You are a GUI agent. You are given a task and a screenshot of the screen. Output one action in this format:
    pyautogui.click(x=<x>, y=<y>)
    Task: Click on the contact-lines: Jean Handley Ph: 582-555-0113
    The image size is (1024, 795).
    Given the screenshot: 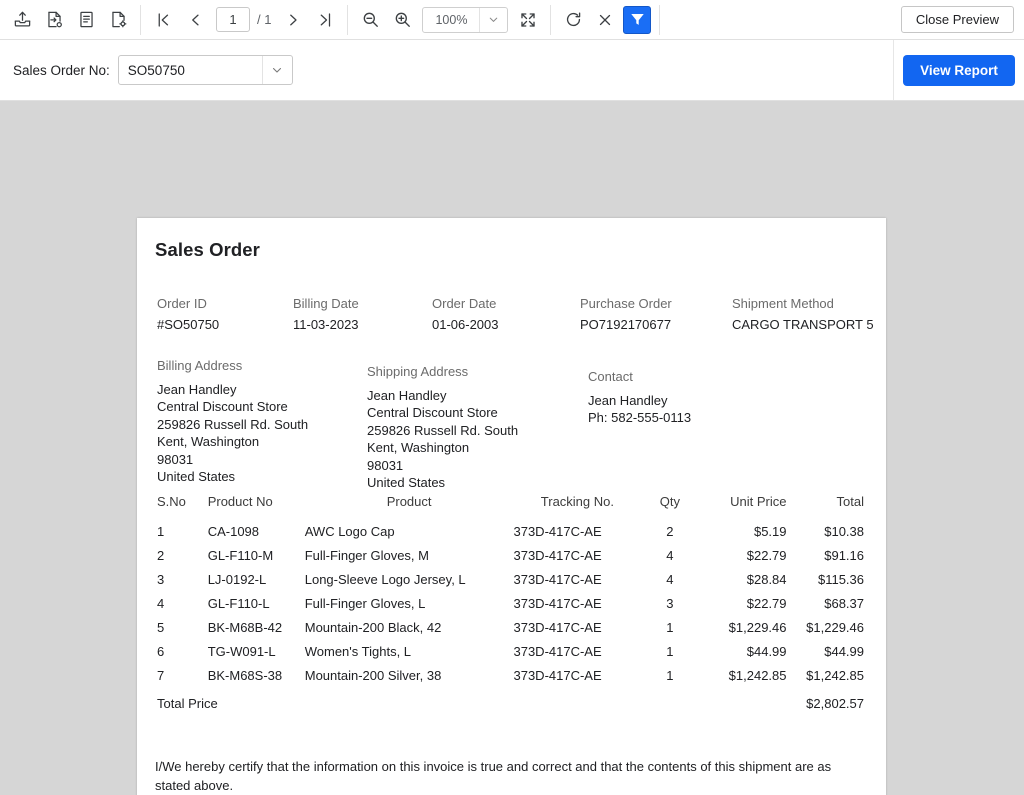 What is the action you would take?
    pyautogui.click(x=639, y=409)
    